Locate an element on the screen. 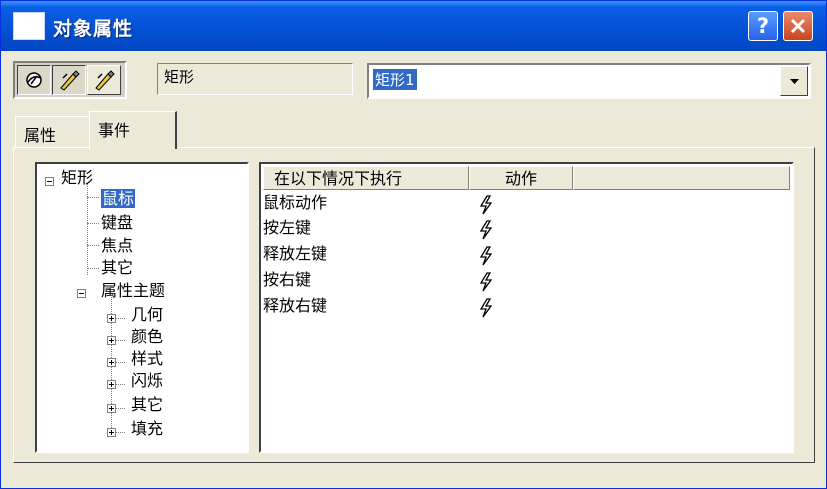 The width and height of the screenshot is (827, 489). expand-toggle-color is located at coordinates (111, 340).